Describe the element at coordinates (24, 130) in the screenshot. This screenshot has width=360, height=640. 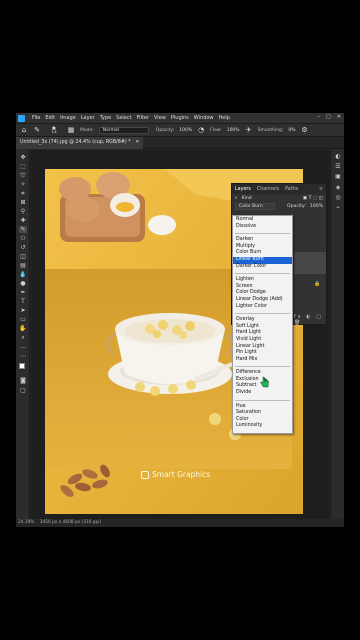
I see `home-icon: ⌂` at that location.